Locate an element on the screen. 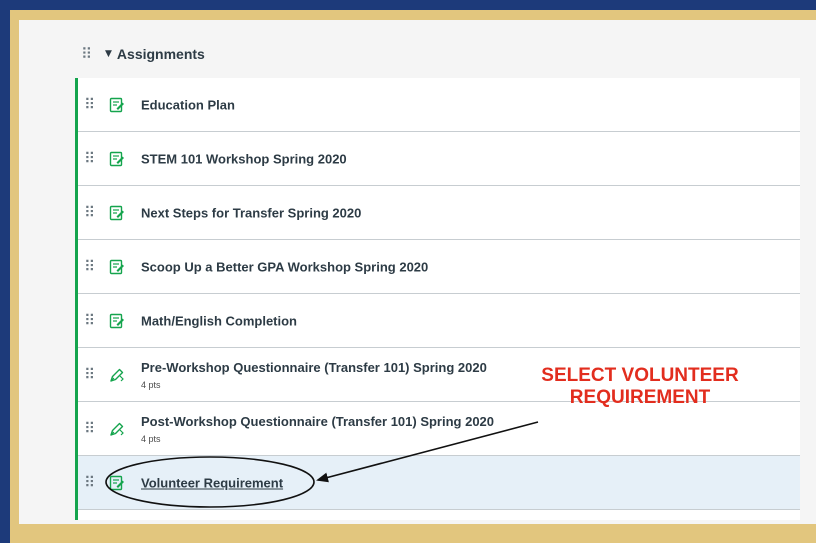 Image resolution: width=816 pixels, height=543 pixels. annotation-arrow is located at coordinates (427, 452).